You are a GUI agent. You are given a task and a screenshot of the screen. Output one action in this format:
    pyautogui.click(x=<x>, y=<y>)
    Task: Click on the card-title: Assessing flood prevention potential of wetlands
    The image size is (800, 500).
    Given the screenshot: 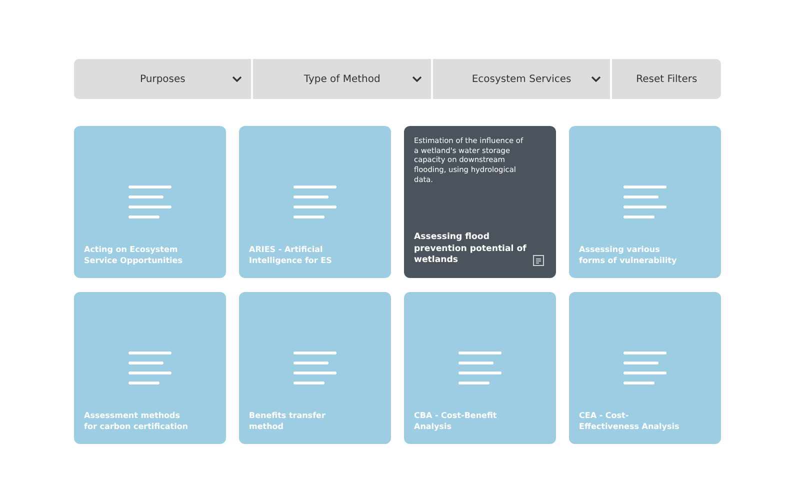 What is the action you would take?
    pyautogui.click(x=471, y=249)
    